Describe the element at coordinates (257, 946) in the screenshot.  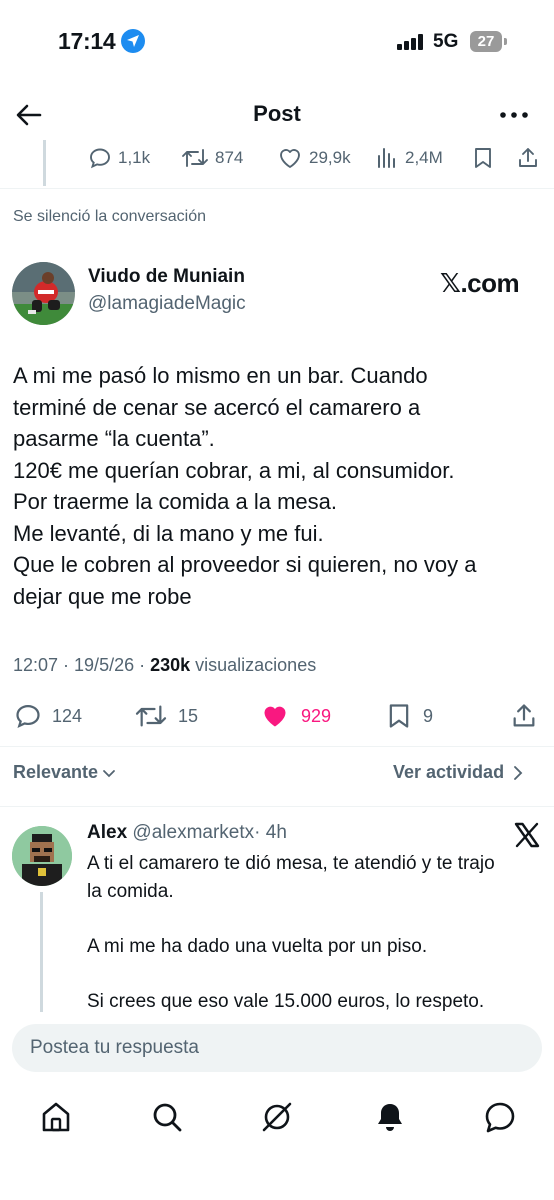
I see `reply-line: A mi me ha dado una vuelta por un piso.` at that location.